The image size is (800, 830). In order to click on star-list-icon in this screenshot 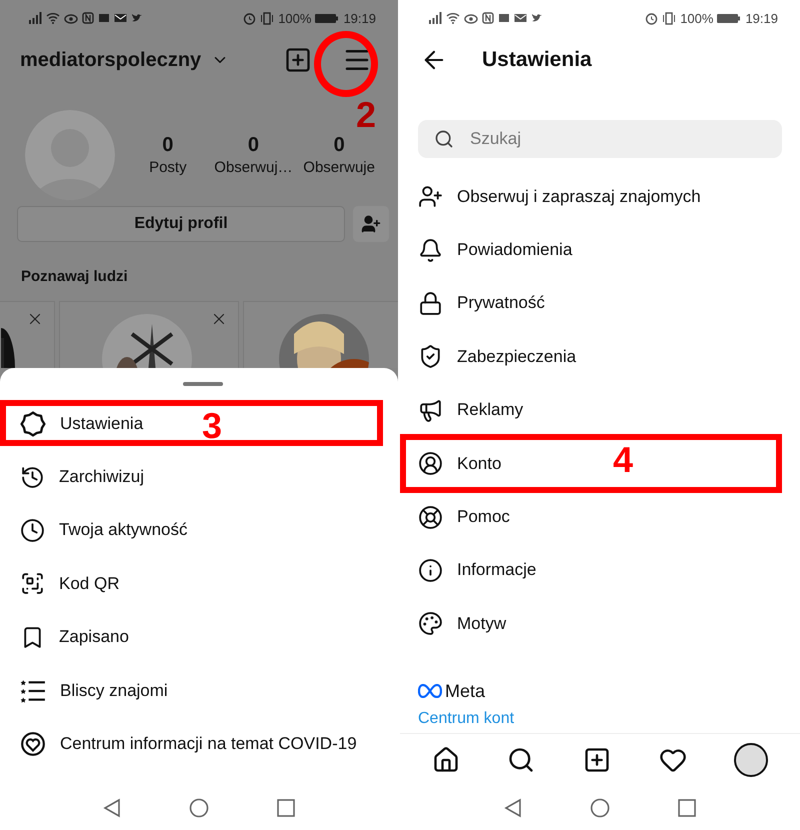, I will do `click(33, 691)`.